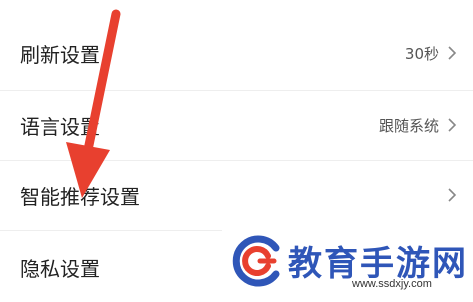 The height and width of the screenshot is (302, 473). I want to click on settings-row-label: 刷新设置, so click(60, 54).